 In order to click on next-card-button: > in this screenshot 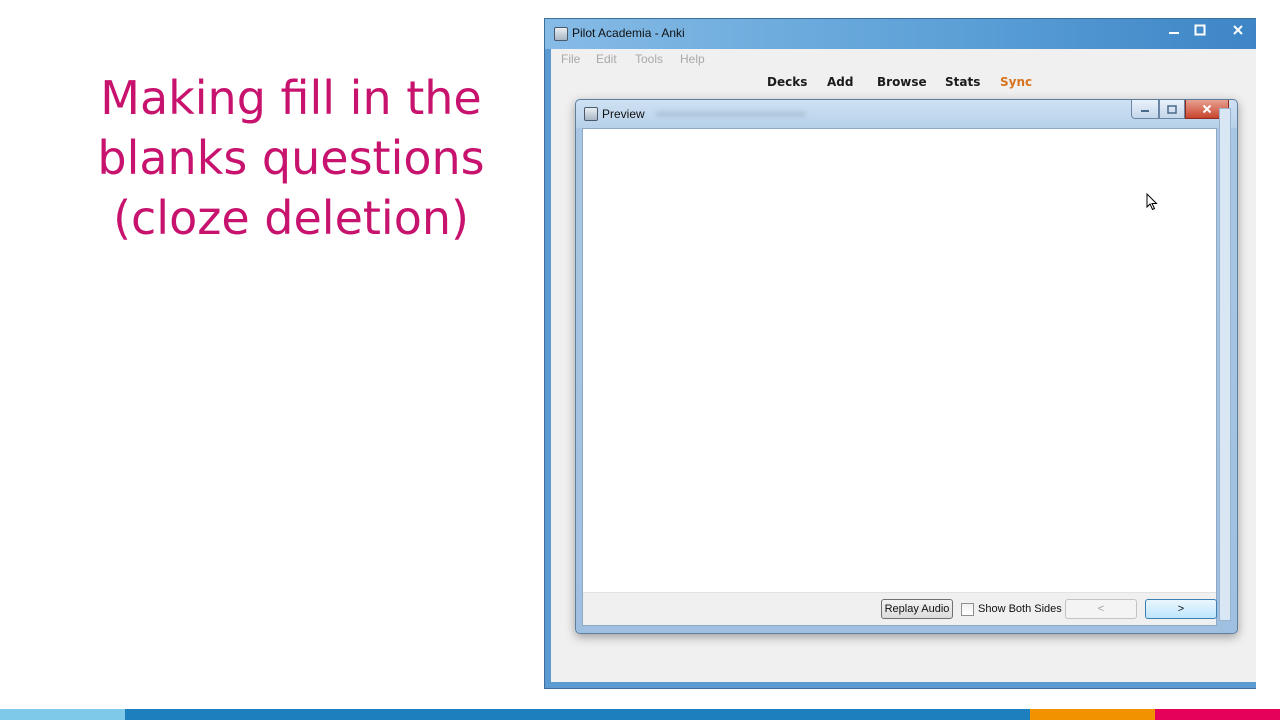, I will do `click(1181, 609)`.